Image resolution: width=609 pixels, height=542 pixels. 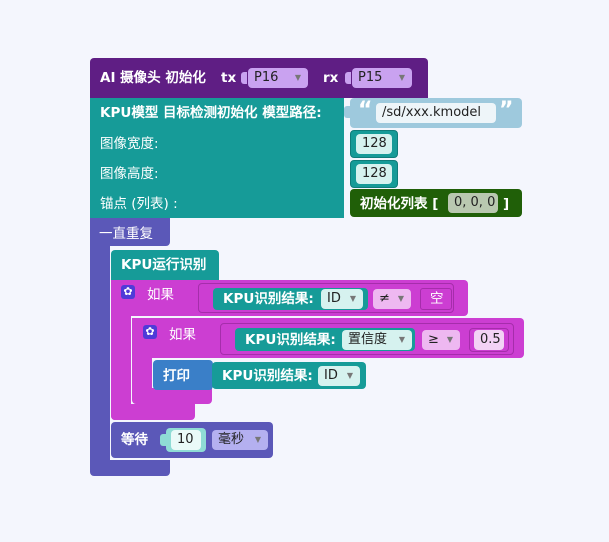 What do you see at coordinates (365, 110) in the screenshot?
I see `open-quote-icon: “` at bounding box center [365, 110].